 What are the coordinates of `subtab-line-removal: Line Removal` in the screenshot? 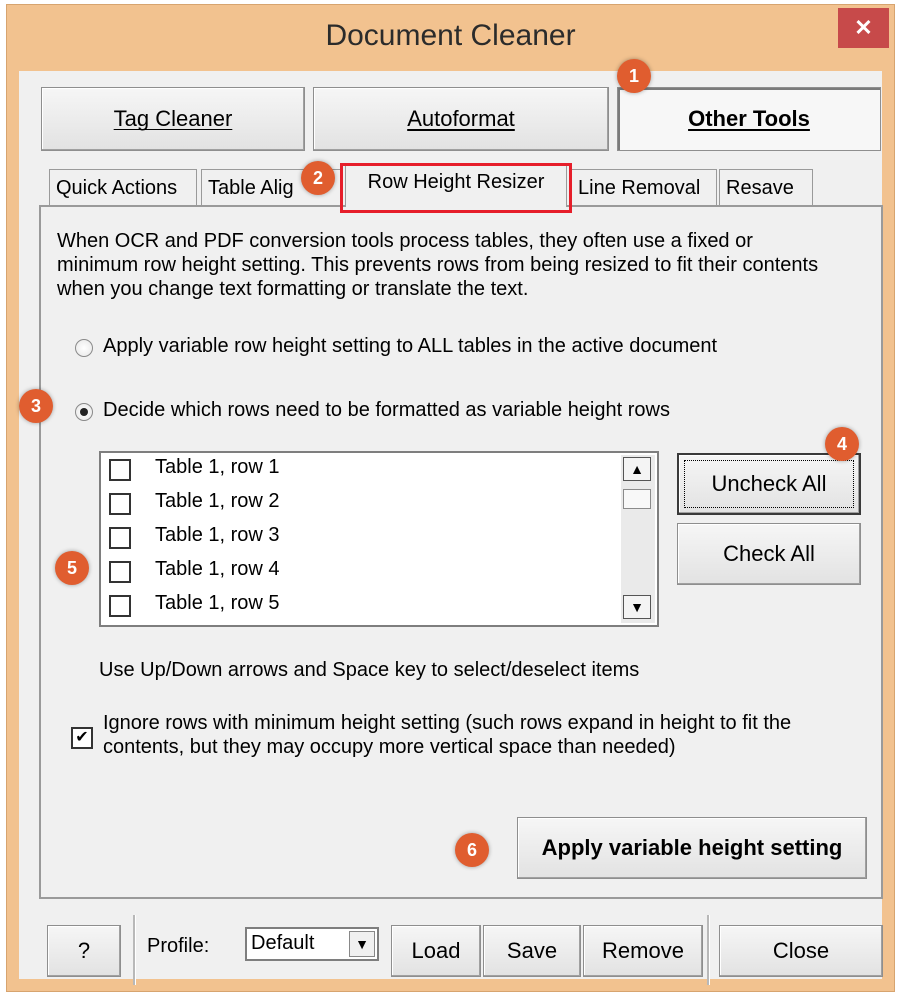 It's located at (644, 187).